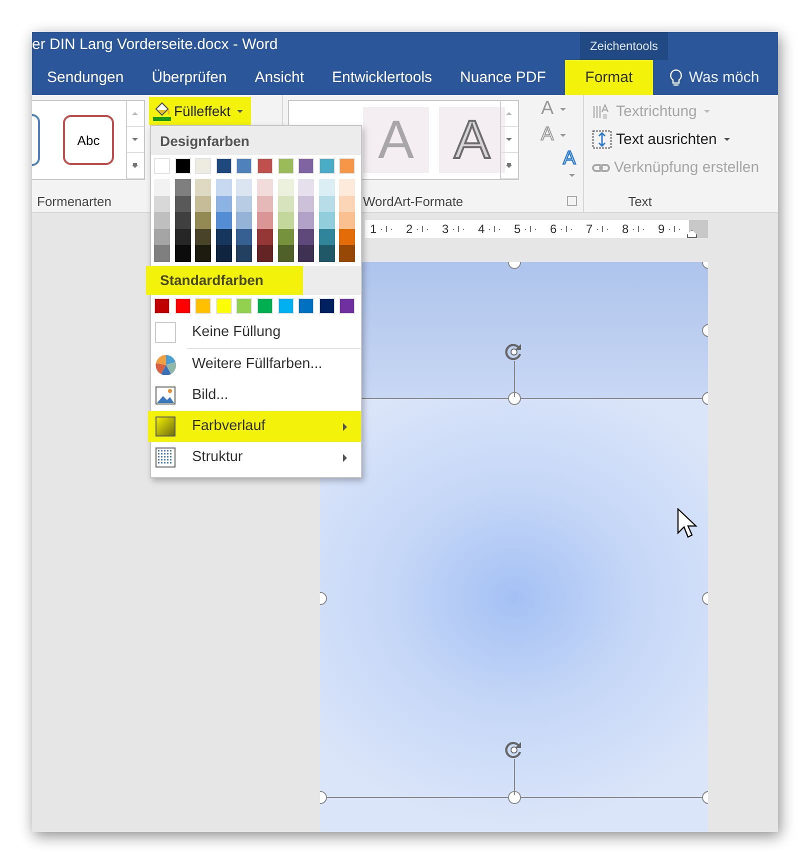  Describe the element at coordinates (256, 457) in the screenshot. I see `menu-item: Struktur` at that location.